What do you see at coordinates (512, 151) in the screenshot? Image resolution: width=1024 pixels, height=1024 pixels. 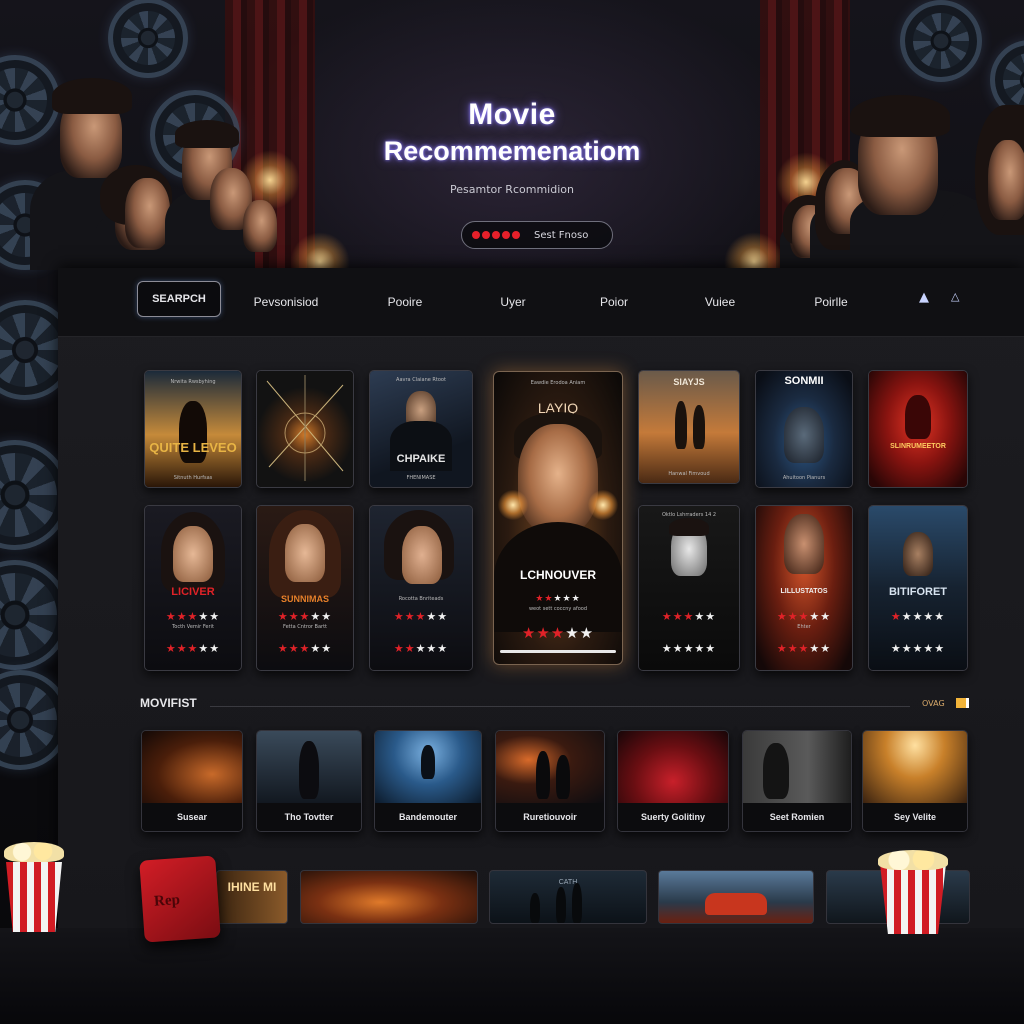 I see `hero-title-line2: Recommemenatiom` at bounding box center [512, 151].